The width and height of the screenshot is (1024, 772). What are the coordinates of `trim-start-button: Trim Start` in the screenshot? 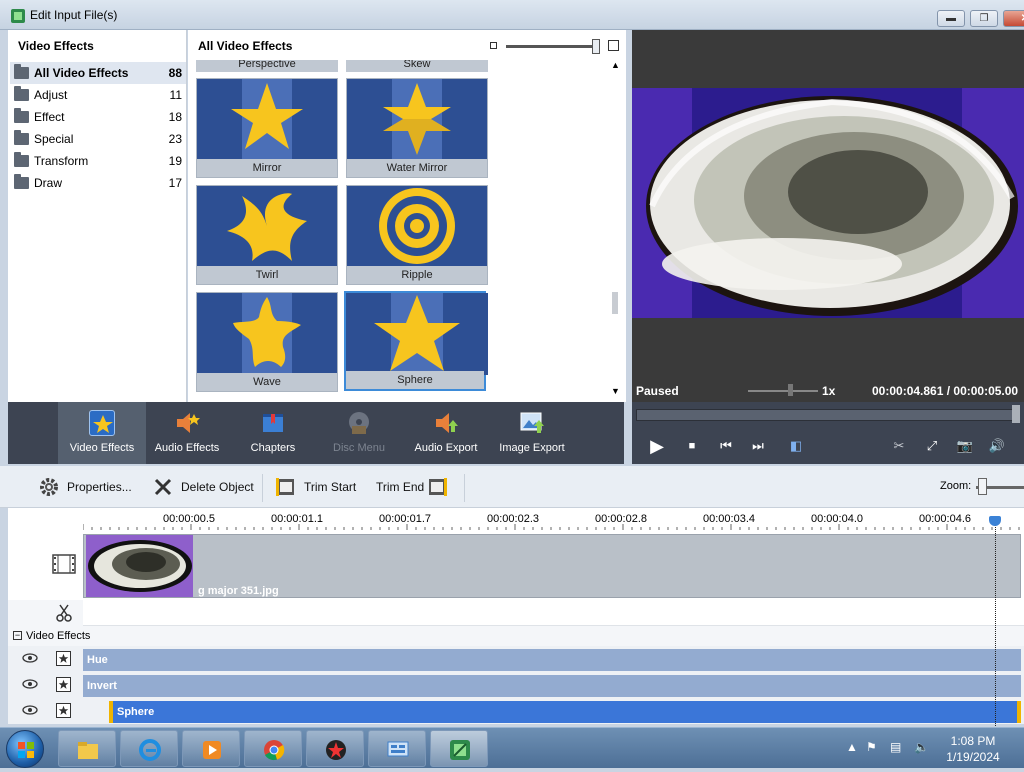 It's located at (318, 487).